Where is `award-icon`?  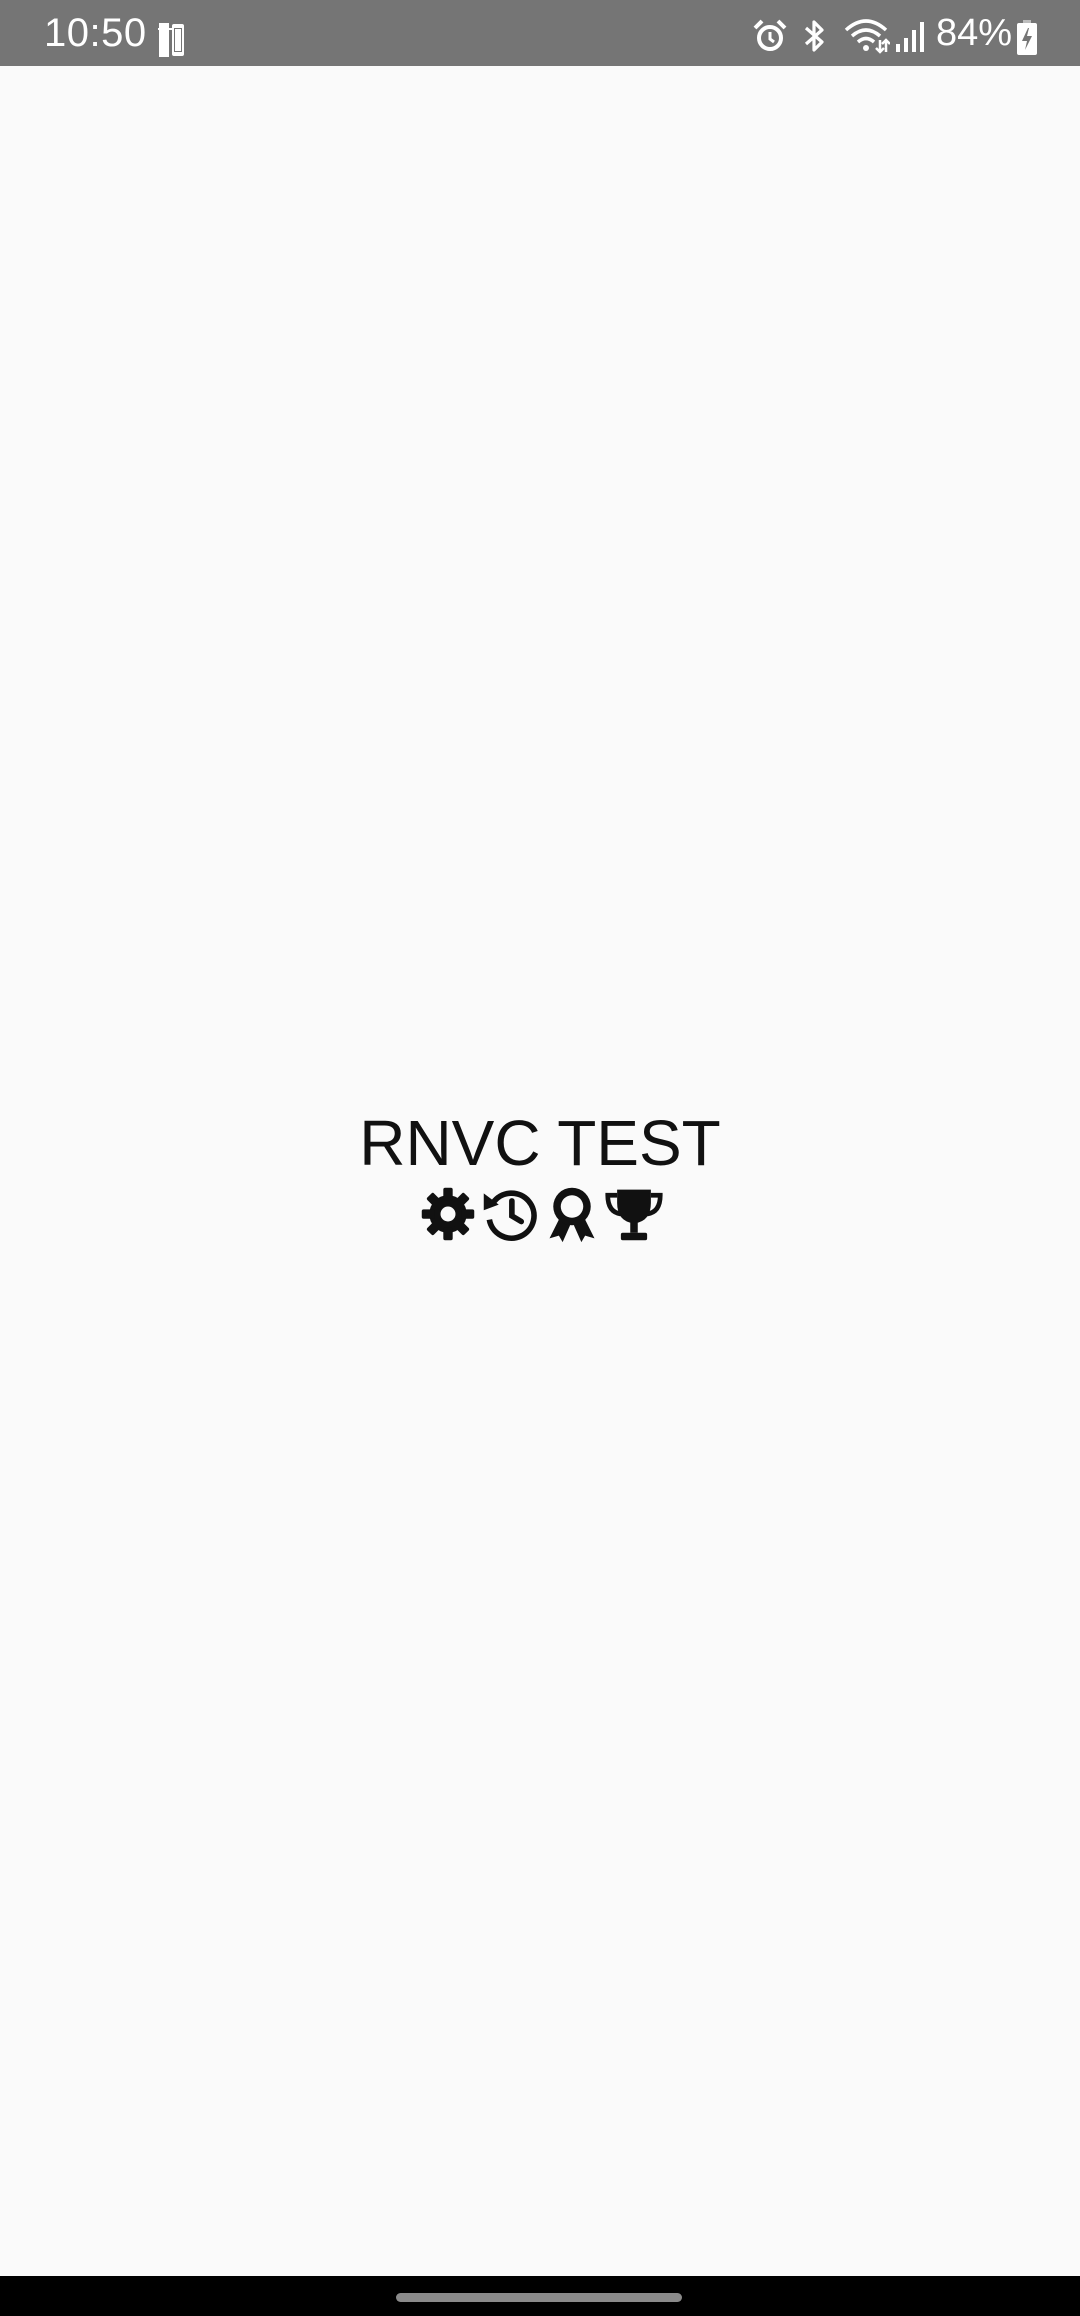 award-icon is located at coordinates (572, 1214).